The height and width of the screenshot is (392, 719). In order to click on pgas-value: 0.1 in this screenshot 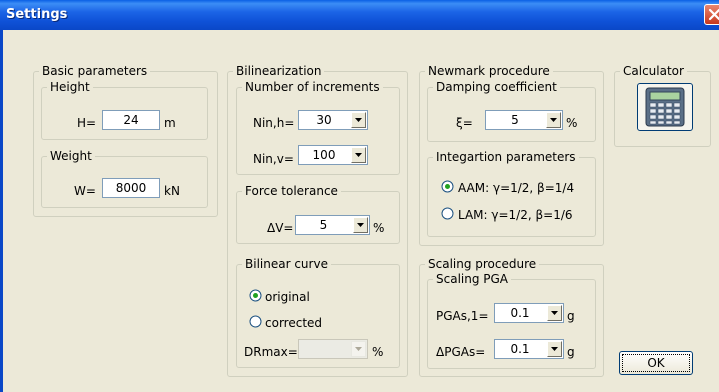, I will do `click(520, 313)`.